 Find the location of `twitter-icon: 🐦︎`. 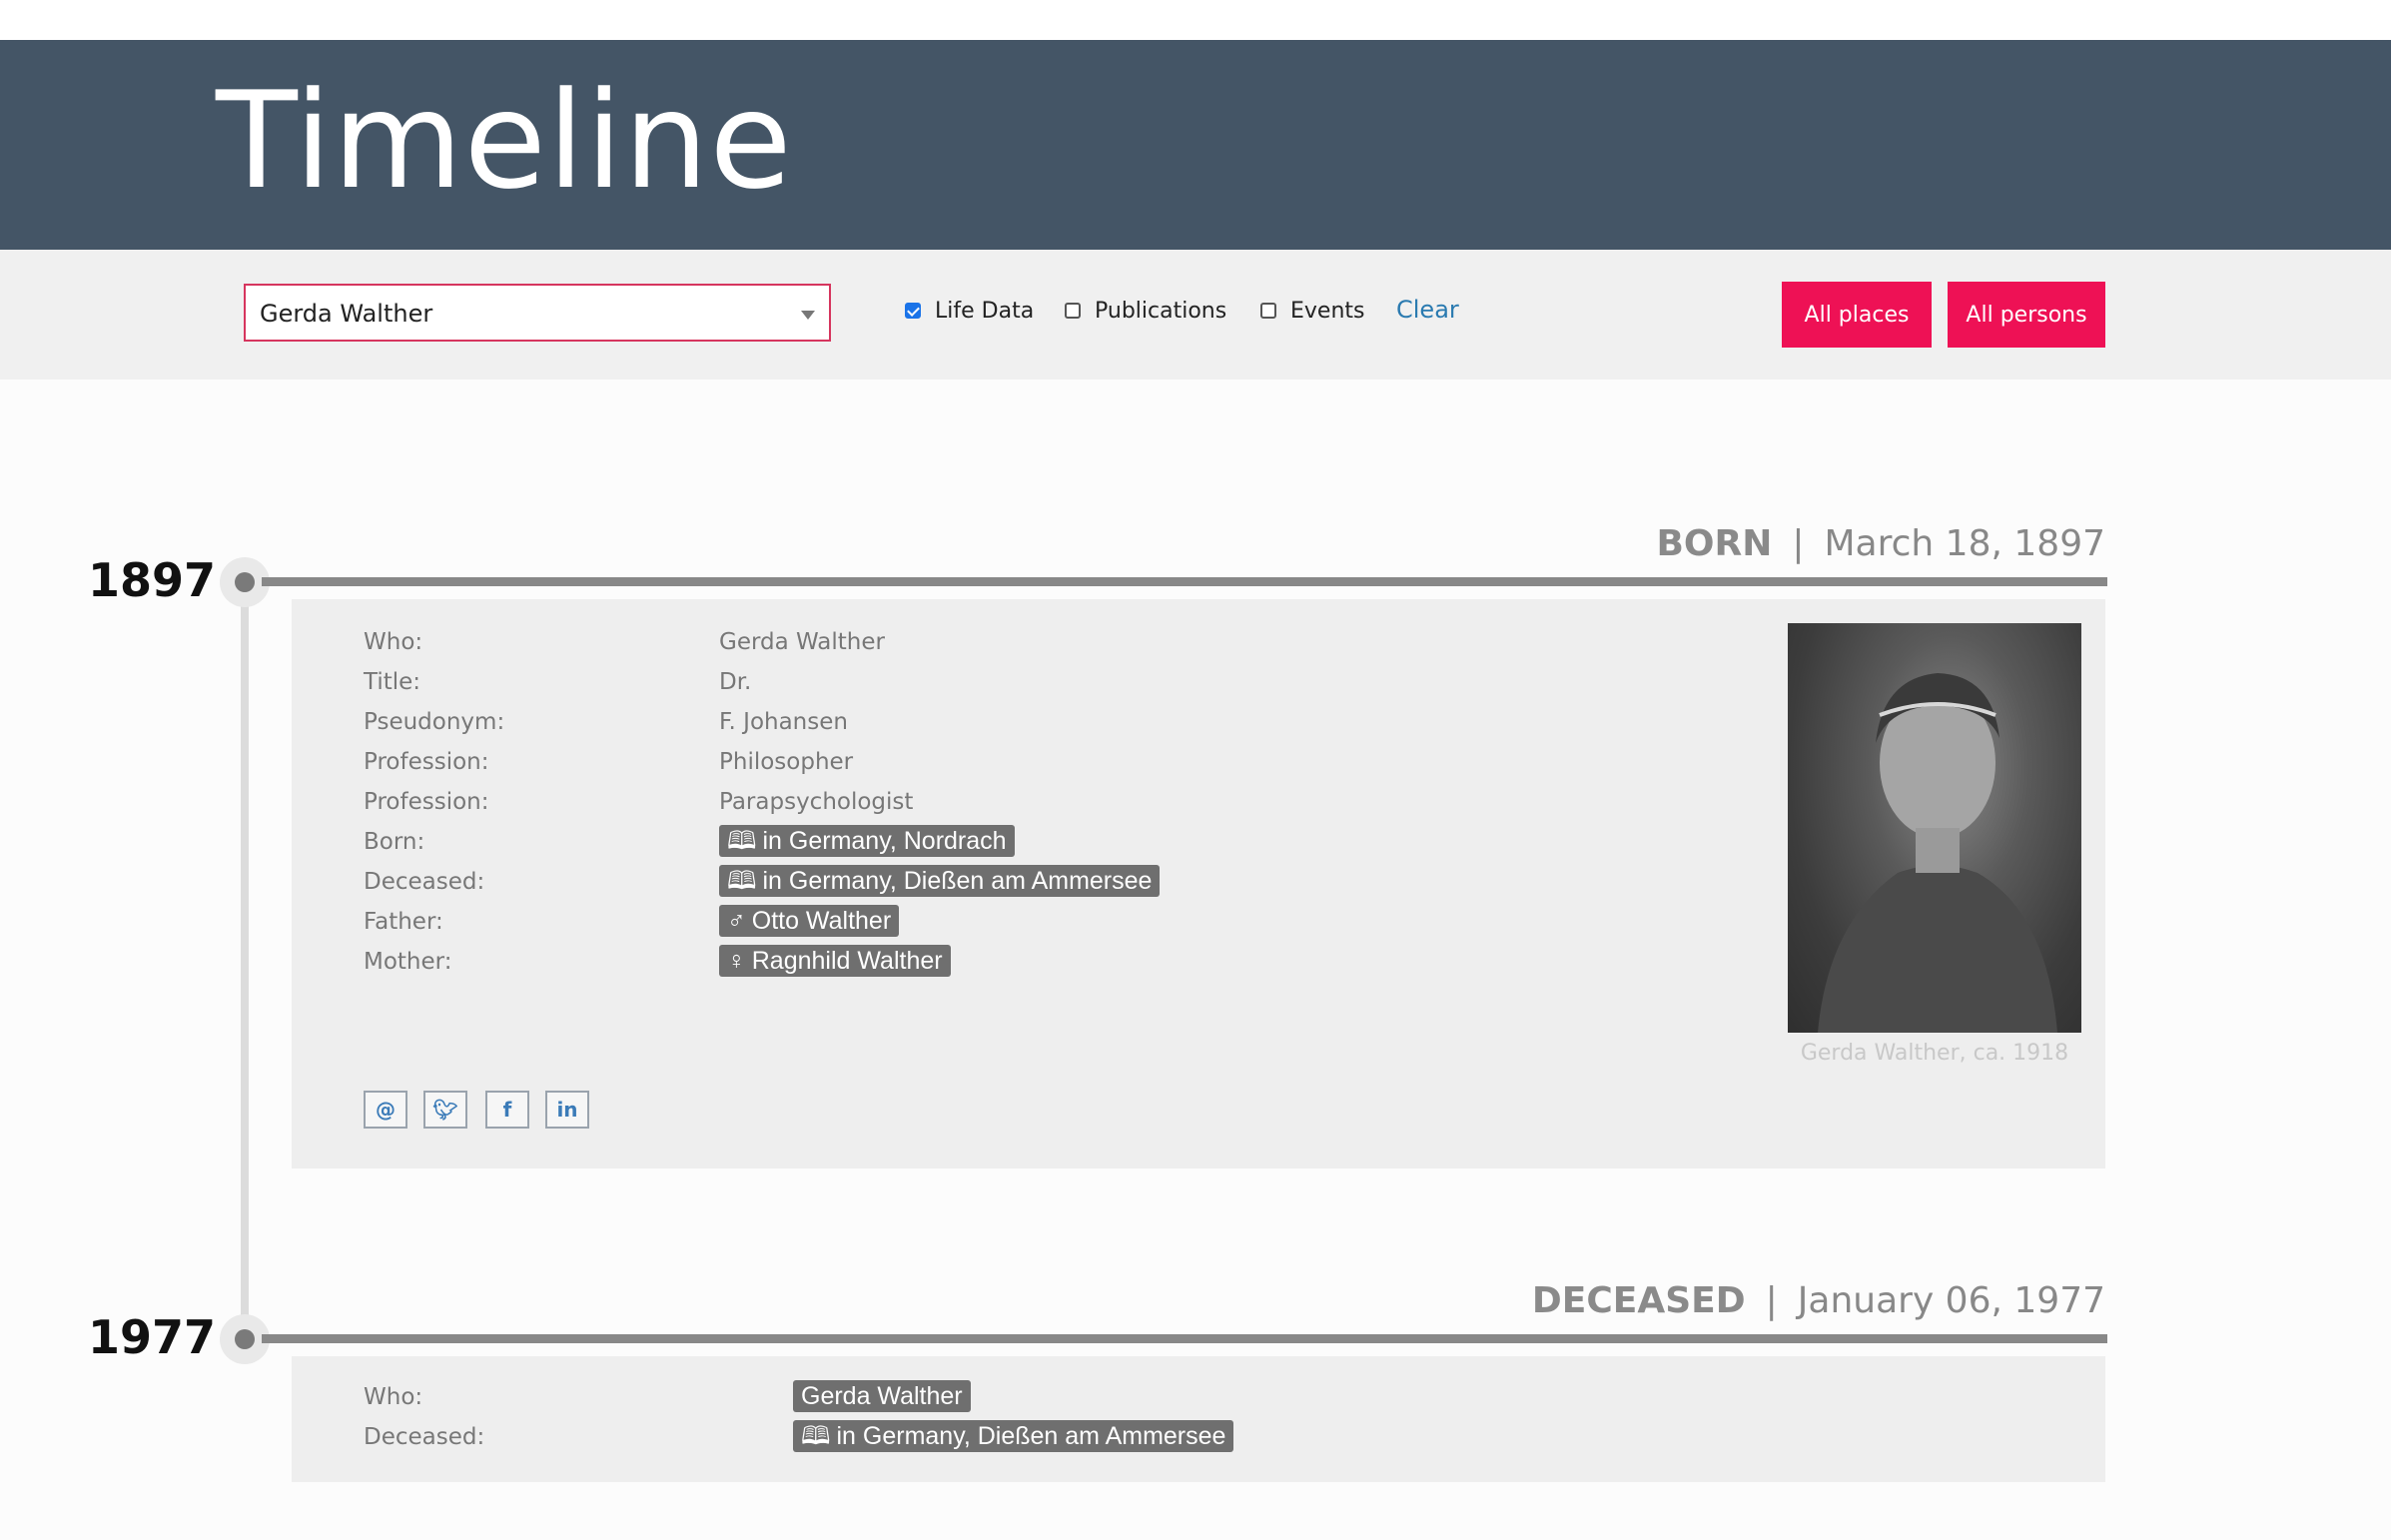

twitter-icon: 🐦︎ is located at coordinates (445, 1110).